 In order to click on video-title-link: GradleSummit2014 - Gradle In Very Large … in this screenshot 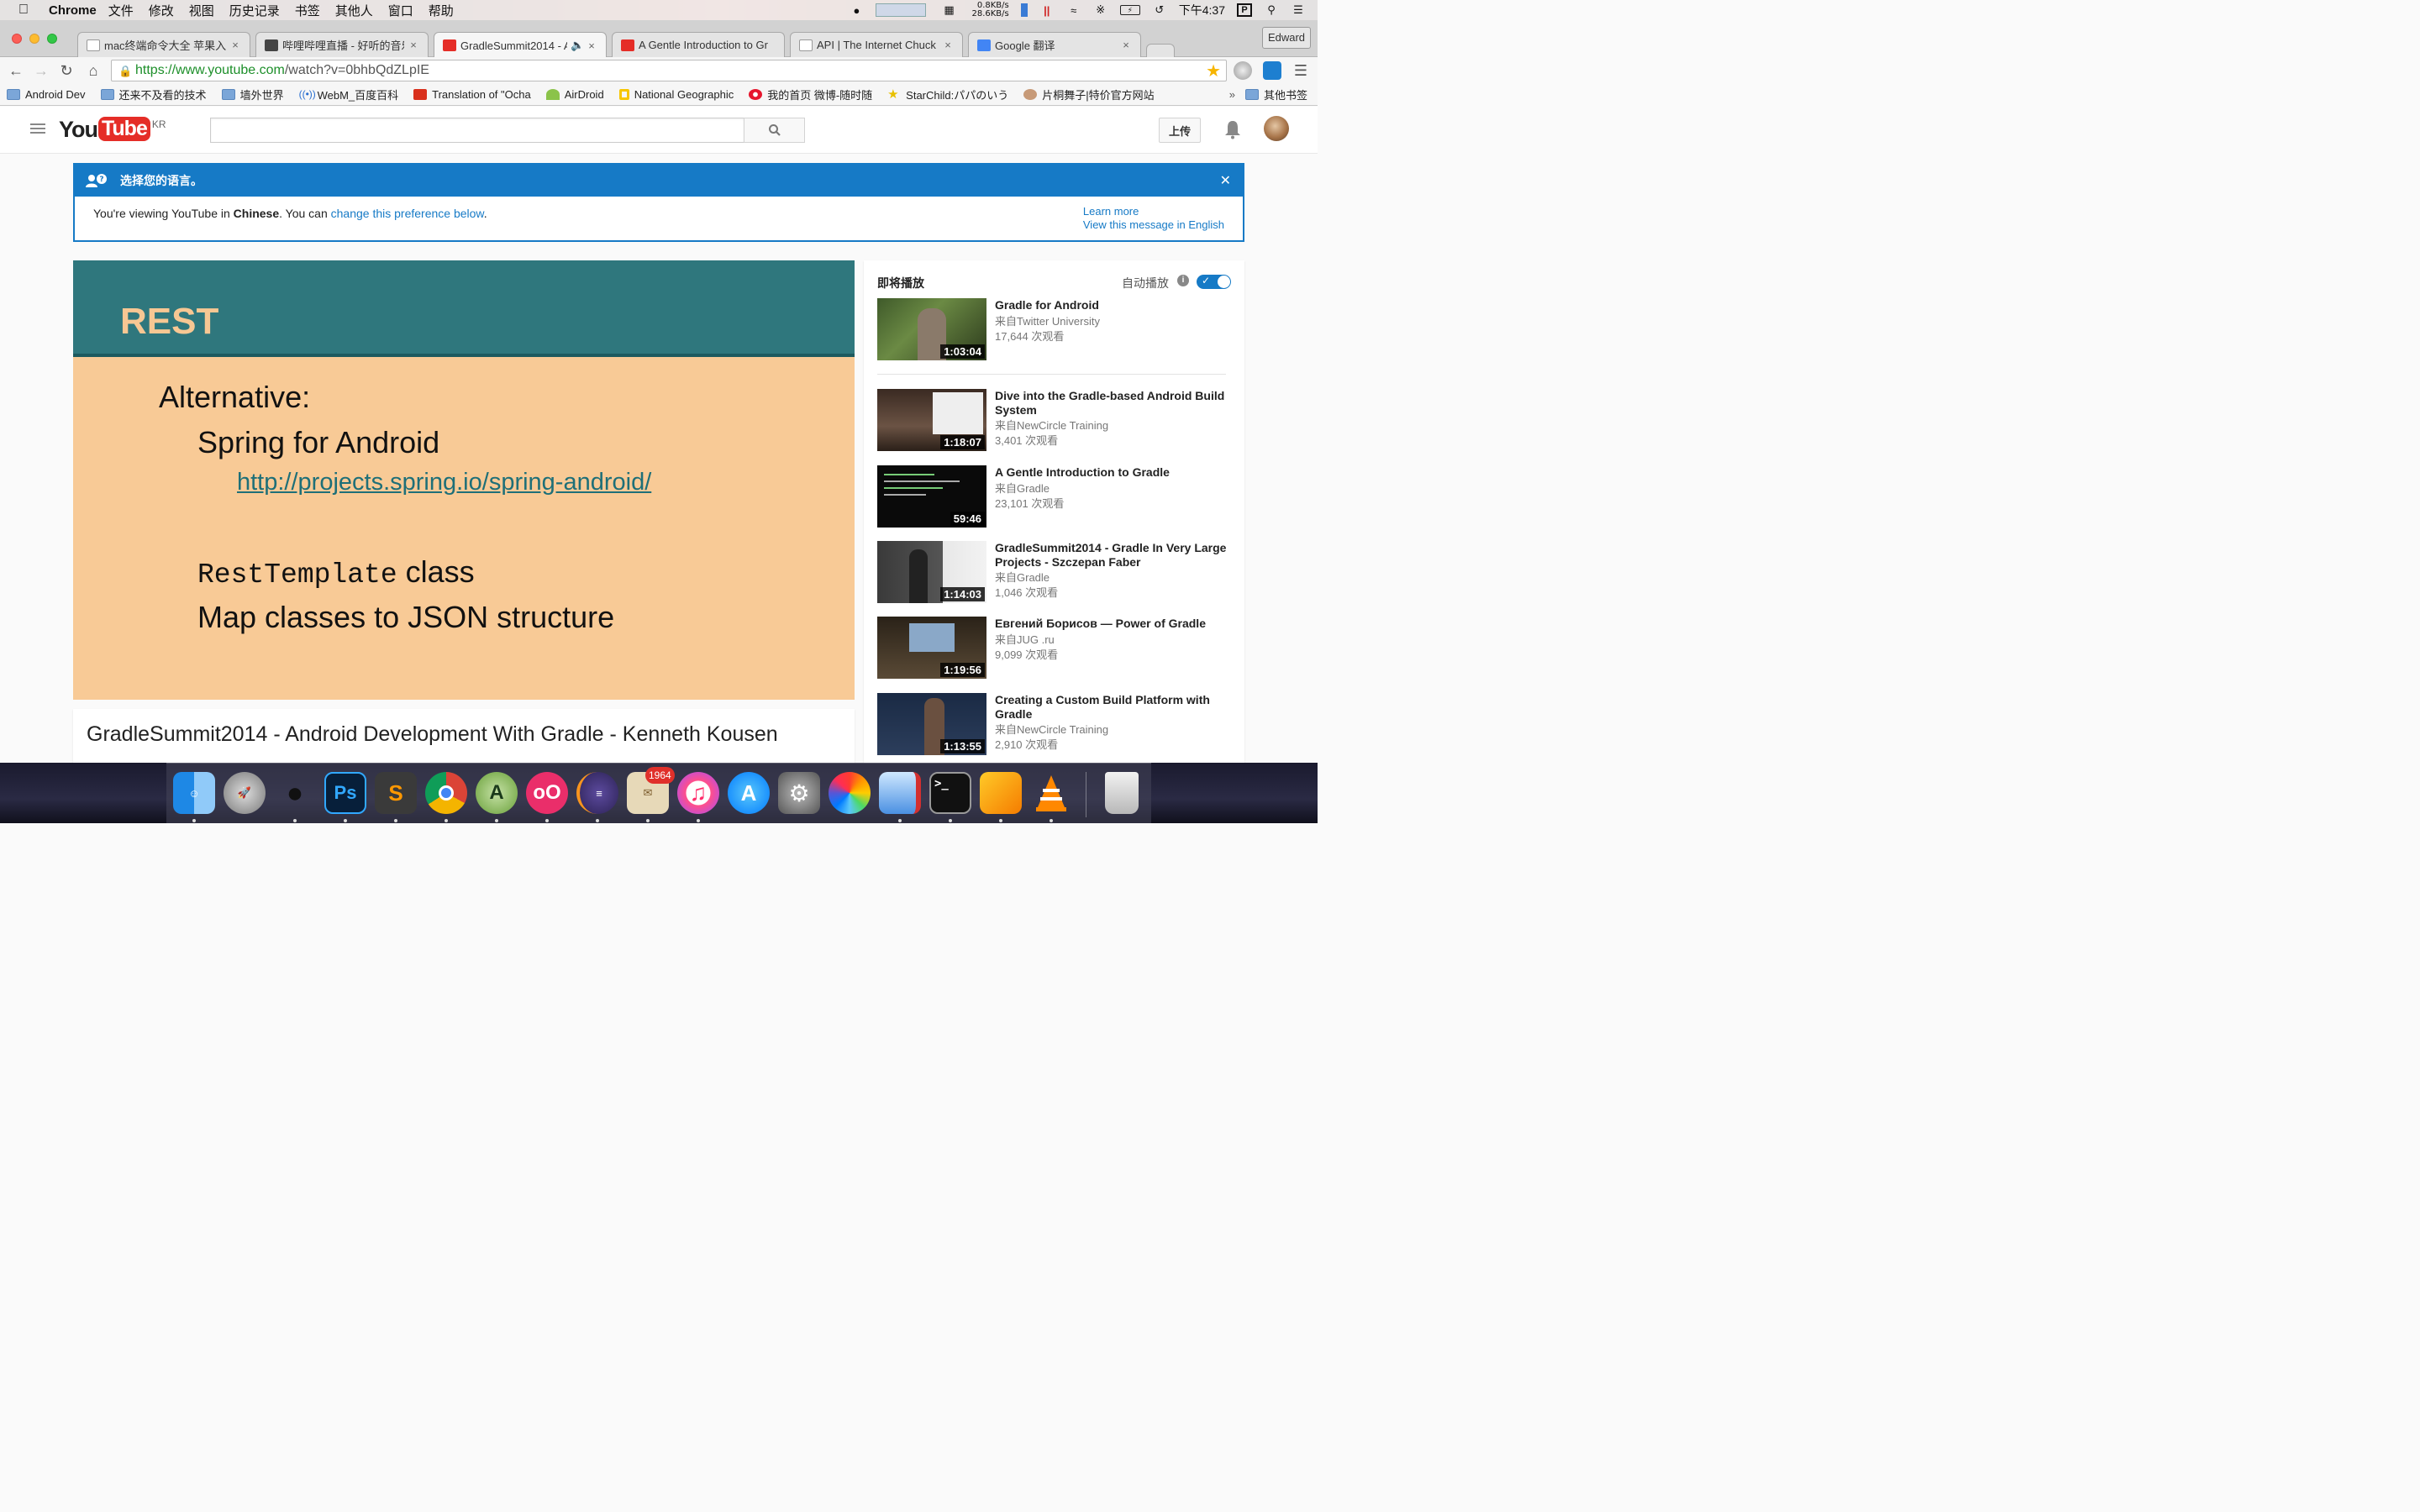, I will do `click(1112, 555)`.